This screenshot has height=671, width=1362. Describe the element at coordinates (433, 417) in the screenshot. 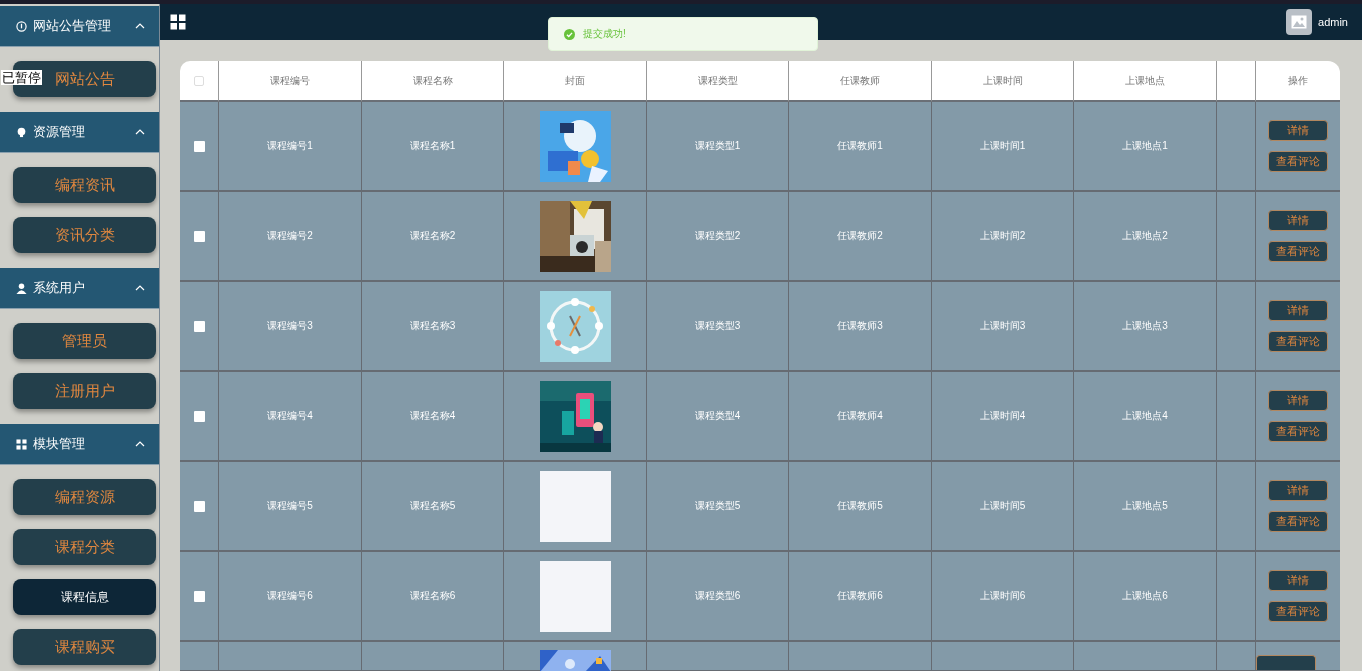

I see `table-cell: 课程名称4` at that location.